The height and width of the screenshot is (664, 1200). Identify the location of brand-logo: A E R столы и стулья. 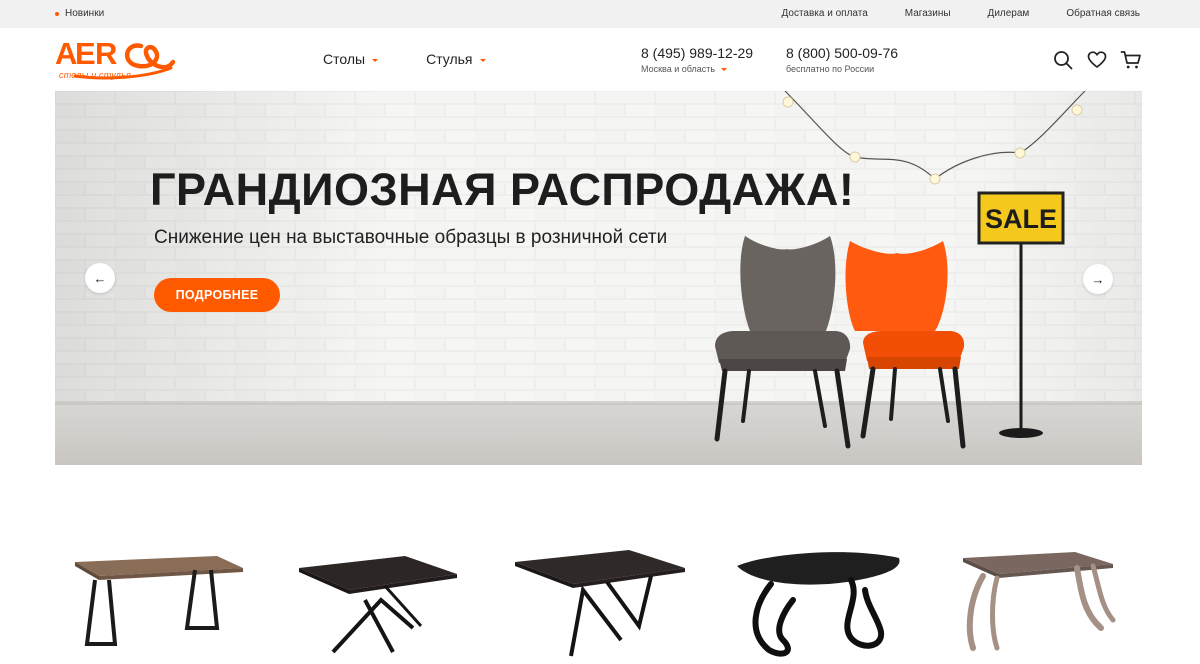
(116, 59).